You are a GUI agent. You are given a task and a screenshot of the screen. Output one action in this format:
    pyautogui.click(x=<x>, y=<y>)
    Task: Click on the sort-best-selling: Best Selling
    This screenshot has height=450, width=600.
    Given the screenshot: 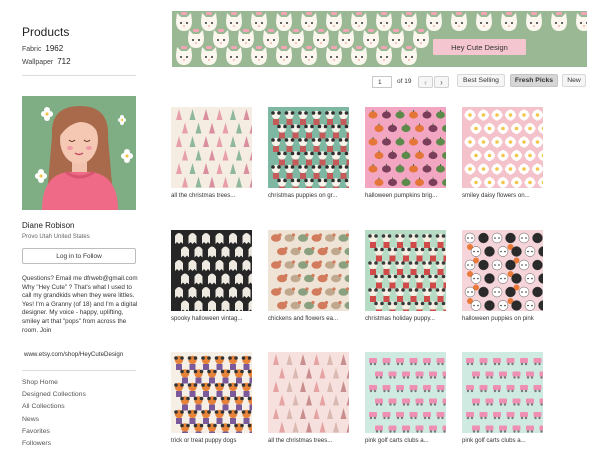 What is the action you would take?
    pyautogui.click(x=481, y=80)
    